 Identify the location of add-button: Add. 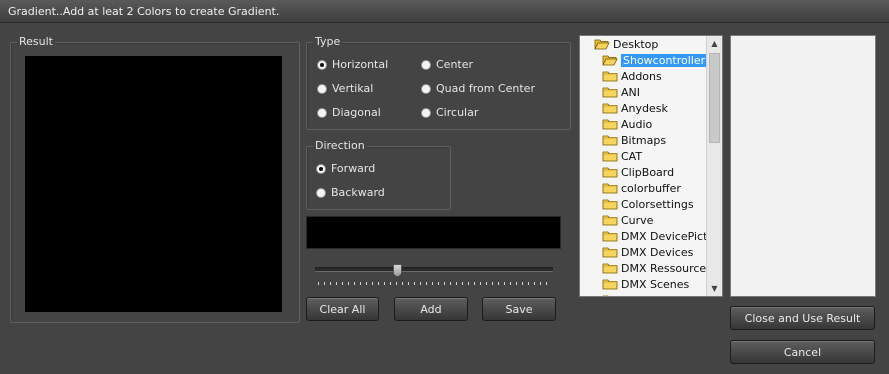
(431, 309).